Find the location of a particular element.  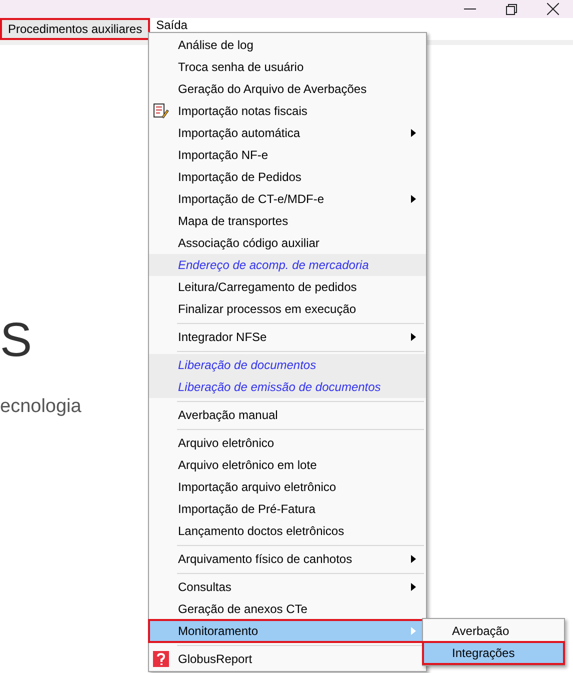

menu-item: Geração de anexos CTe is located at coordinates (287, 609).